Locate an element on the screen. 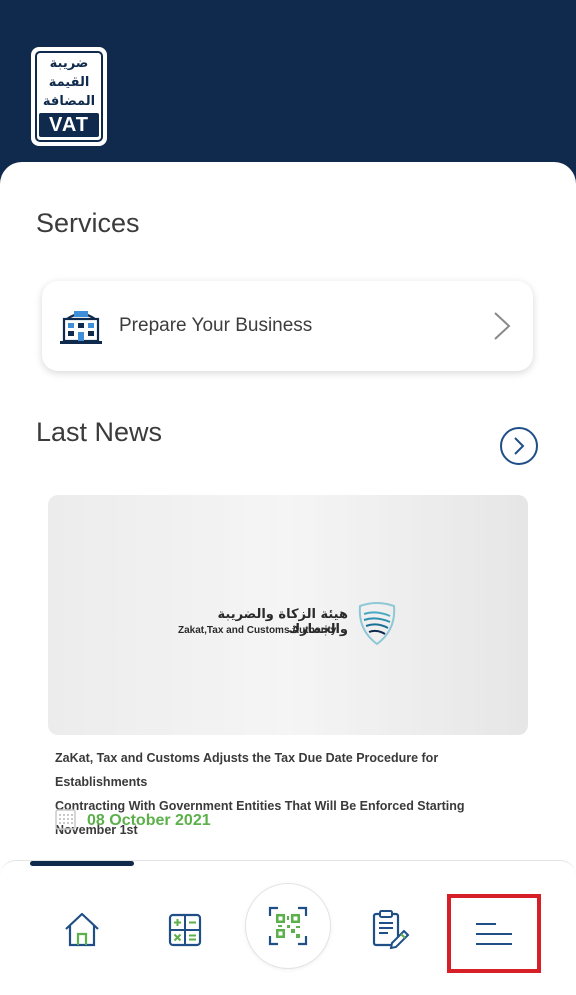  building-icon is located at coordinates (81, 327).